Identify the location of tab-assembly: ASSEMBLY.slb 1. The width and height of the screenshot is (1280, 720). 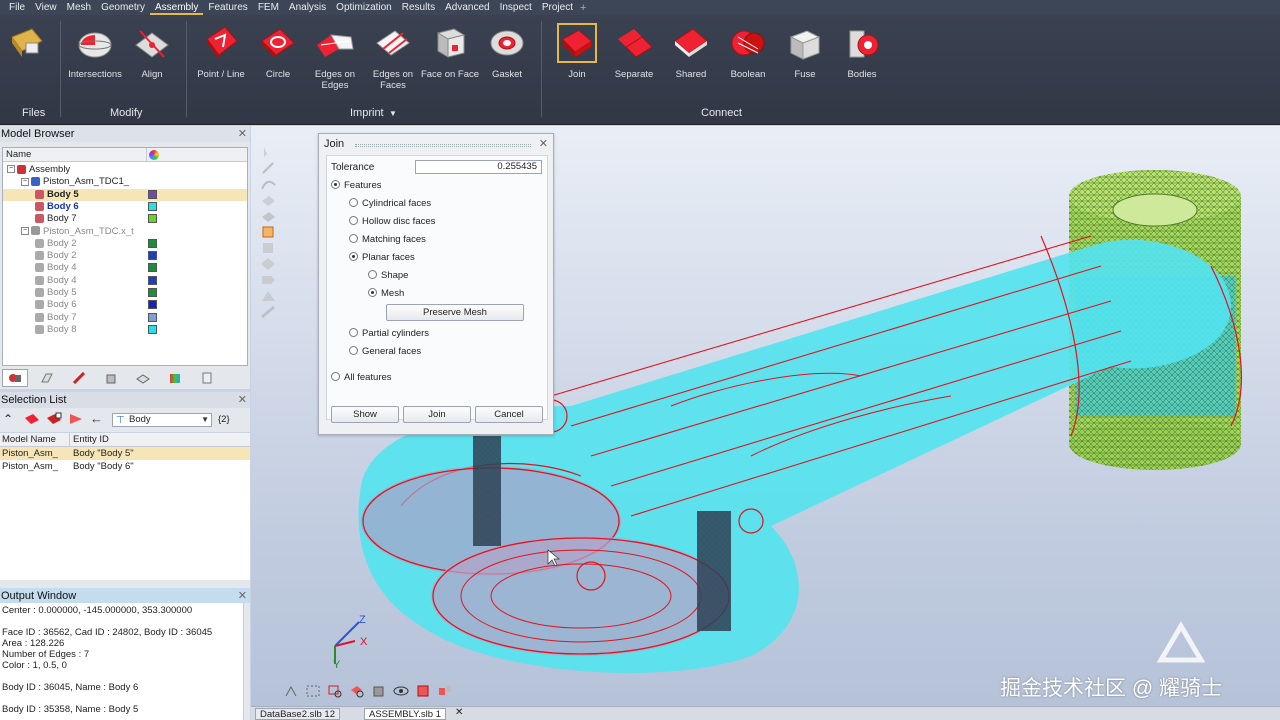
(405, 714).